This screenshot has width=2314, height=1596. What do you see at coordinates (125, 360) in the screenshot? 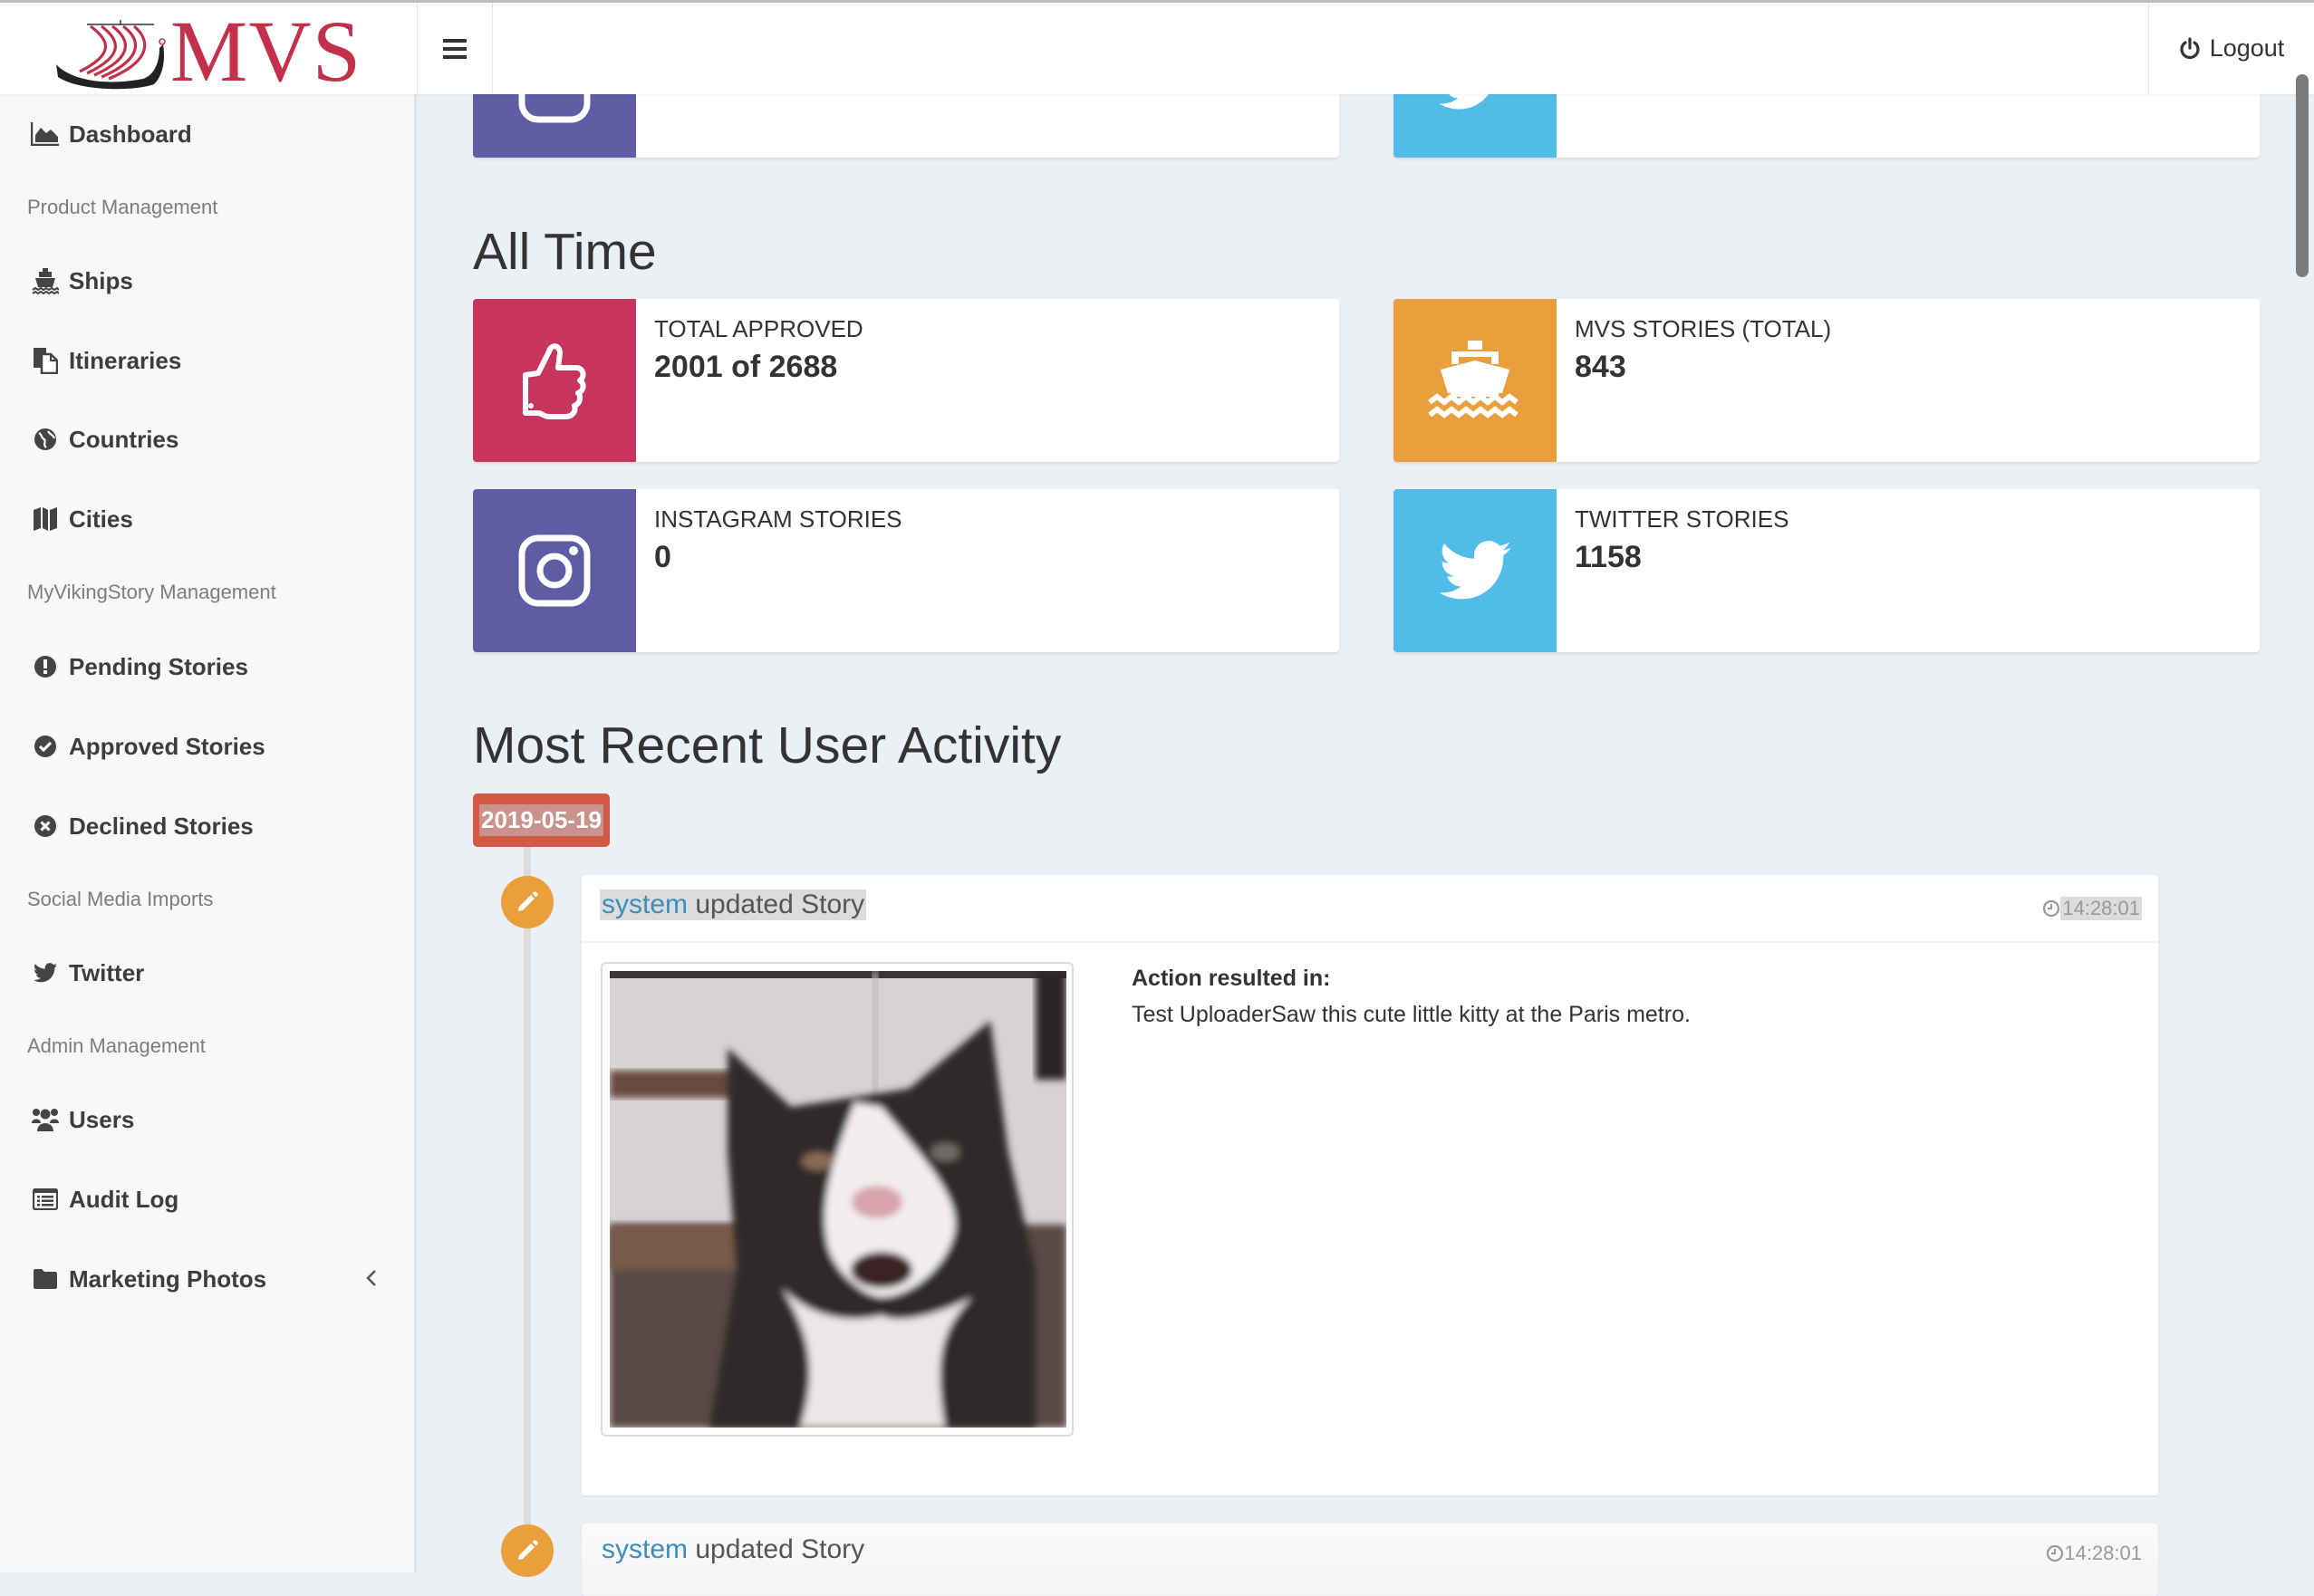
I see `sidebar-item-label: Itineraries` at bounding box center [125, 360].